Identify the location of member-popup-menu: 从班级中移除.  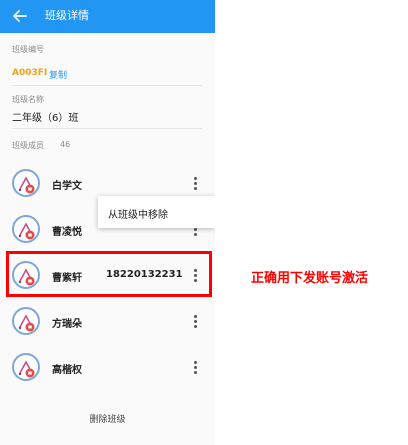
(156, 212).